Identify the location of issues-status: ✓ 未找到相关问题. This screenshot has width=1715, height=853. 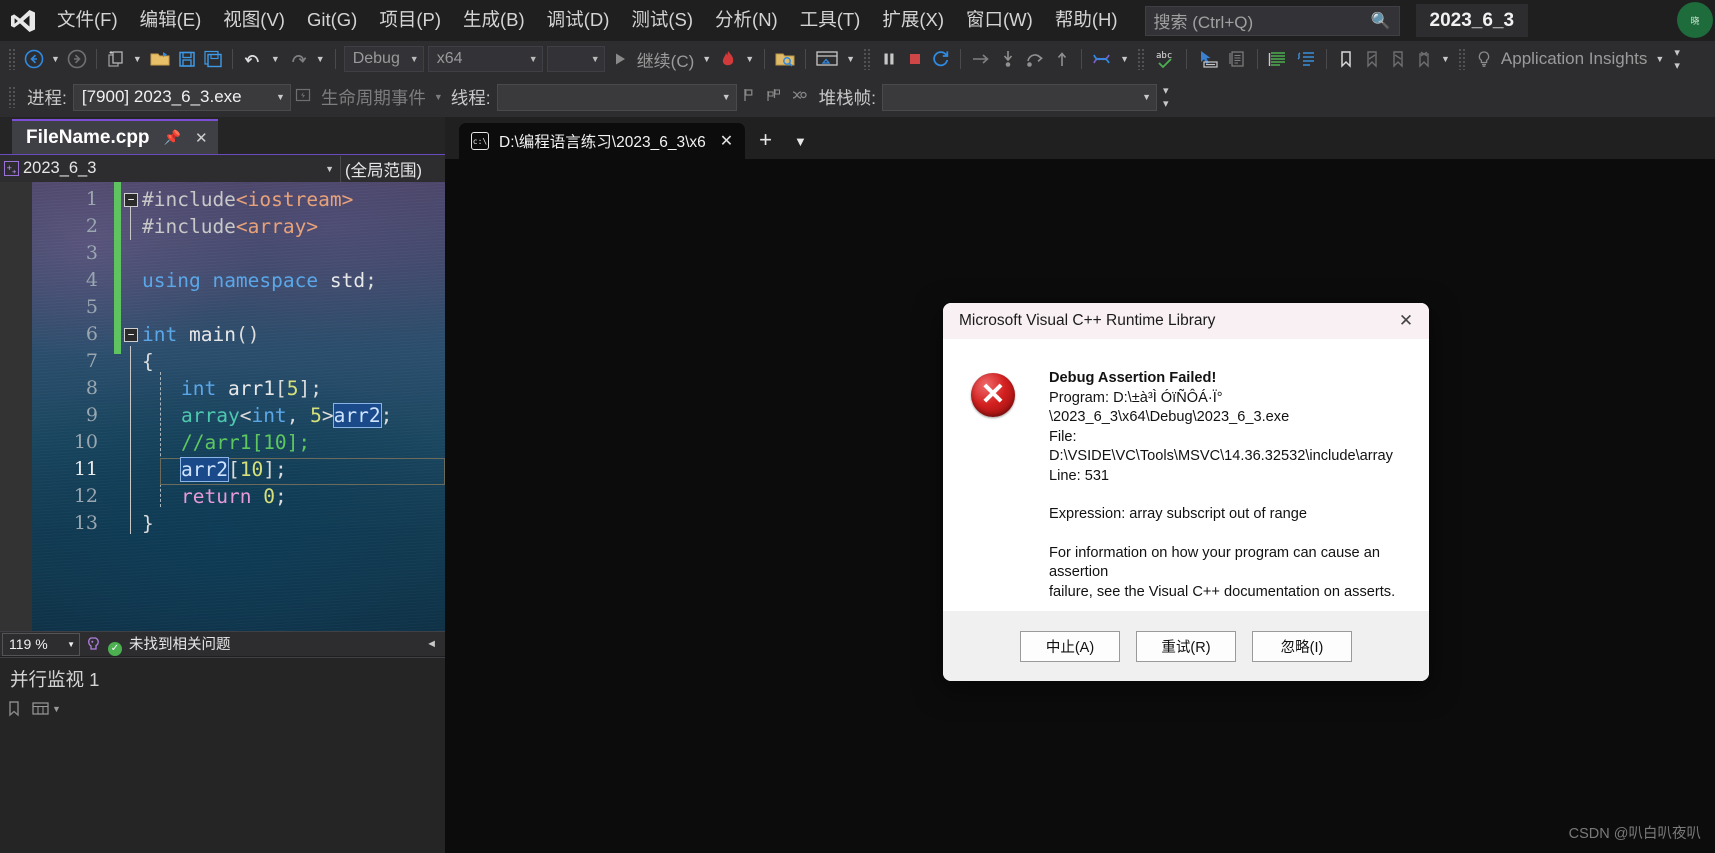
(169, 644).